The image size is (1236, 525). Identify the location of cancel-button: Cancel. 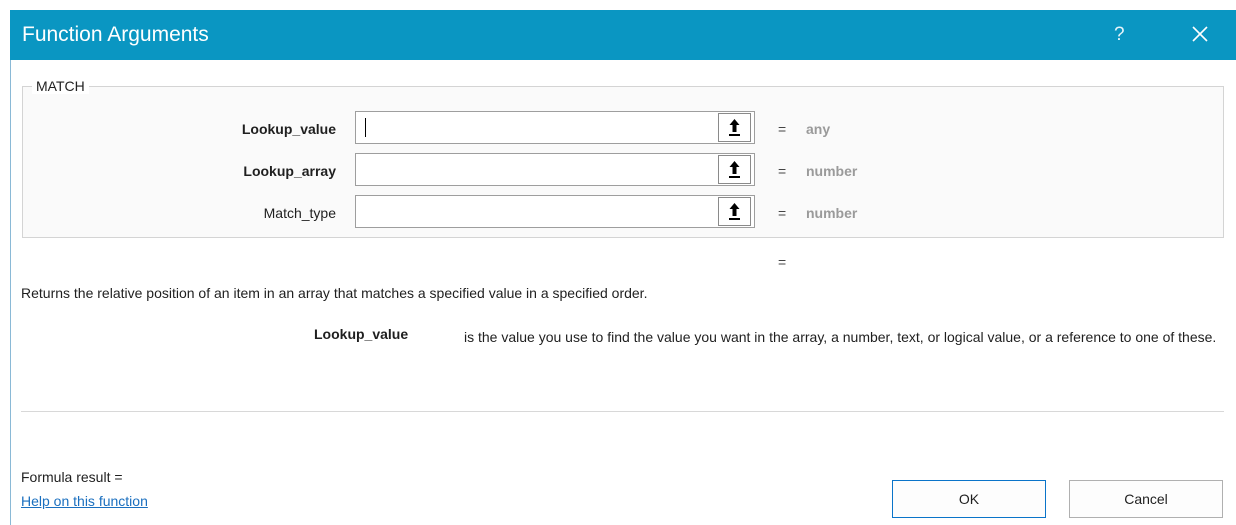
(1146, 499).